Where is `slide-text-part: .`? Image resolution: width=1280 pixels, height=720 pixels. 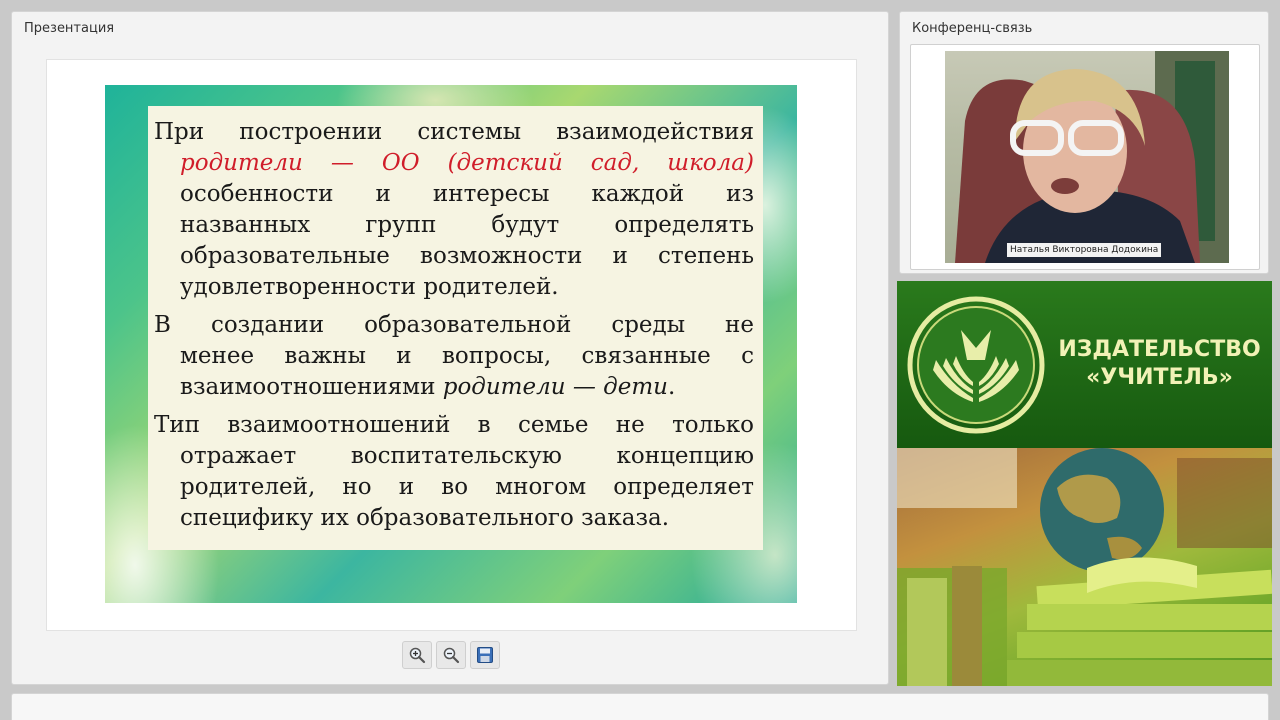
slide-text-part: . is located at coordinates (672, 387).